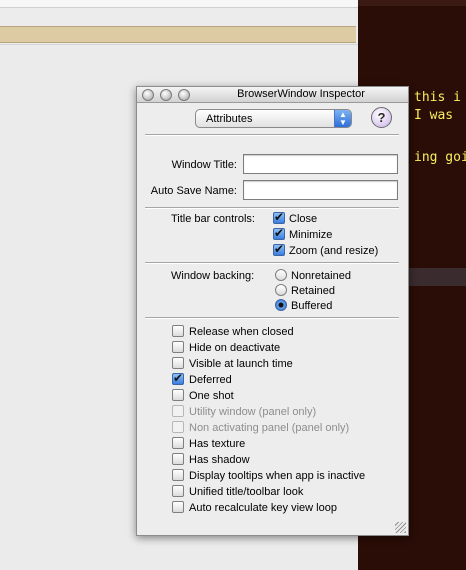  What do you see at coordinates (178, 459) in the screenshot?
I see `has-shadow-checkbox` at bounding box center [178, 459].